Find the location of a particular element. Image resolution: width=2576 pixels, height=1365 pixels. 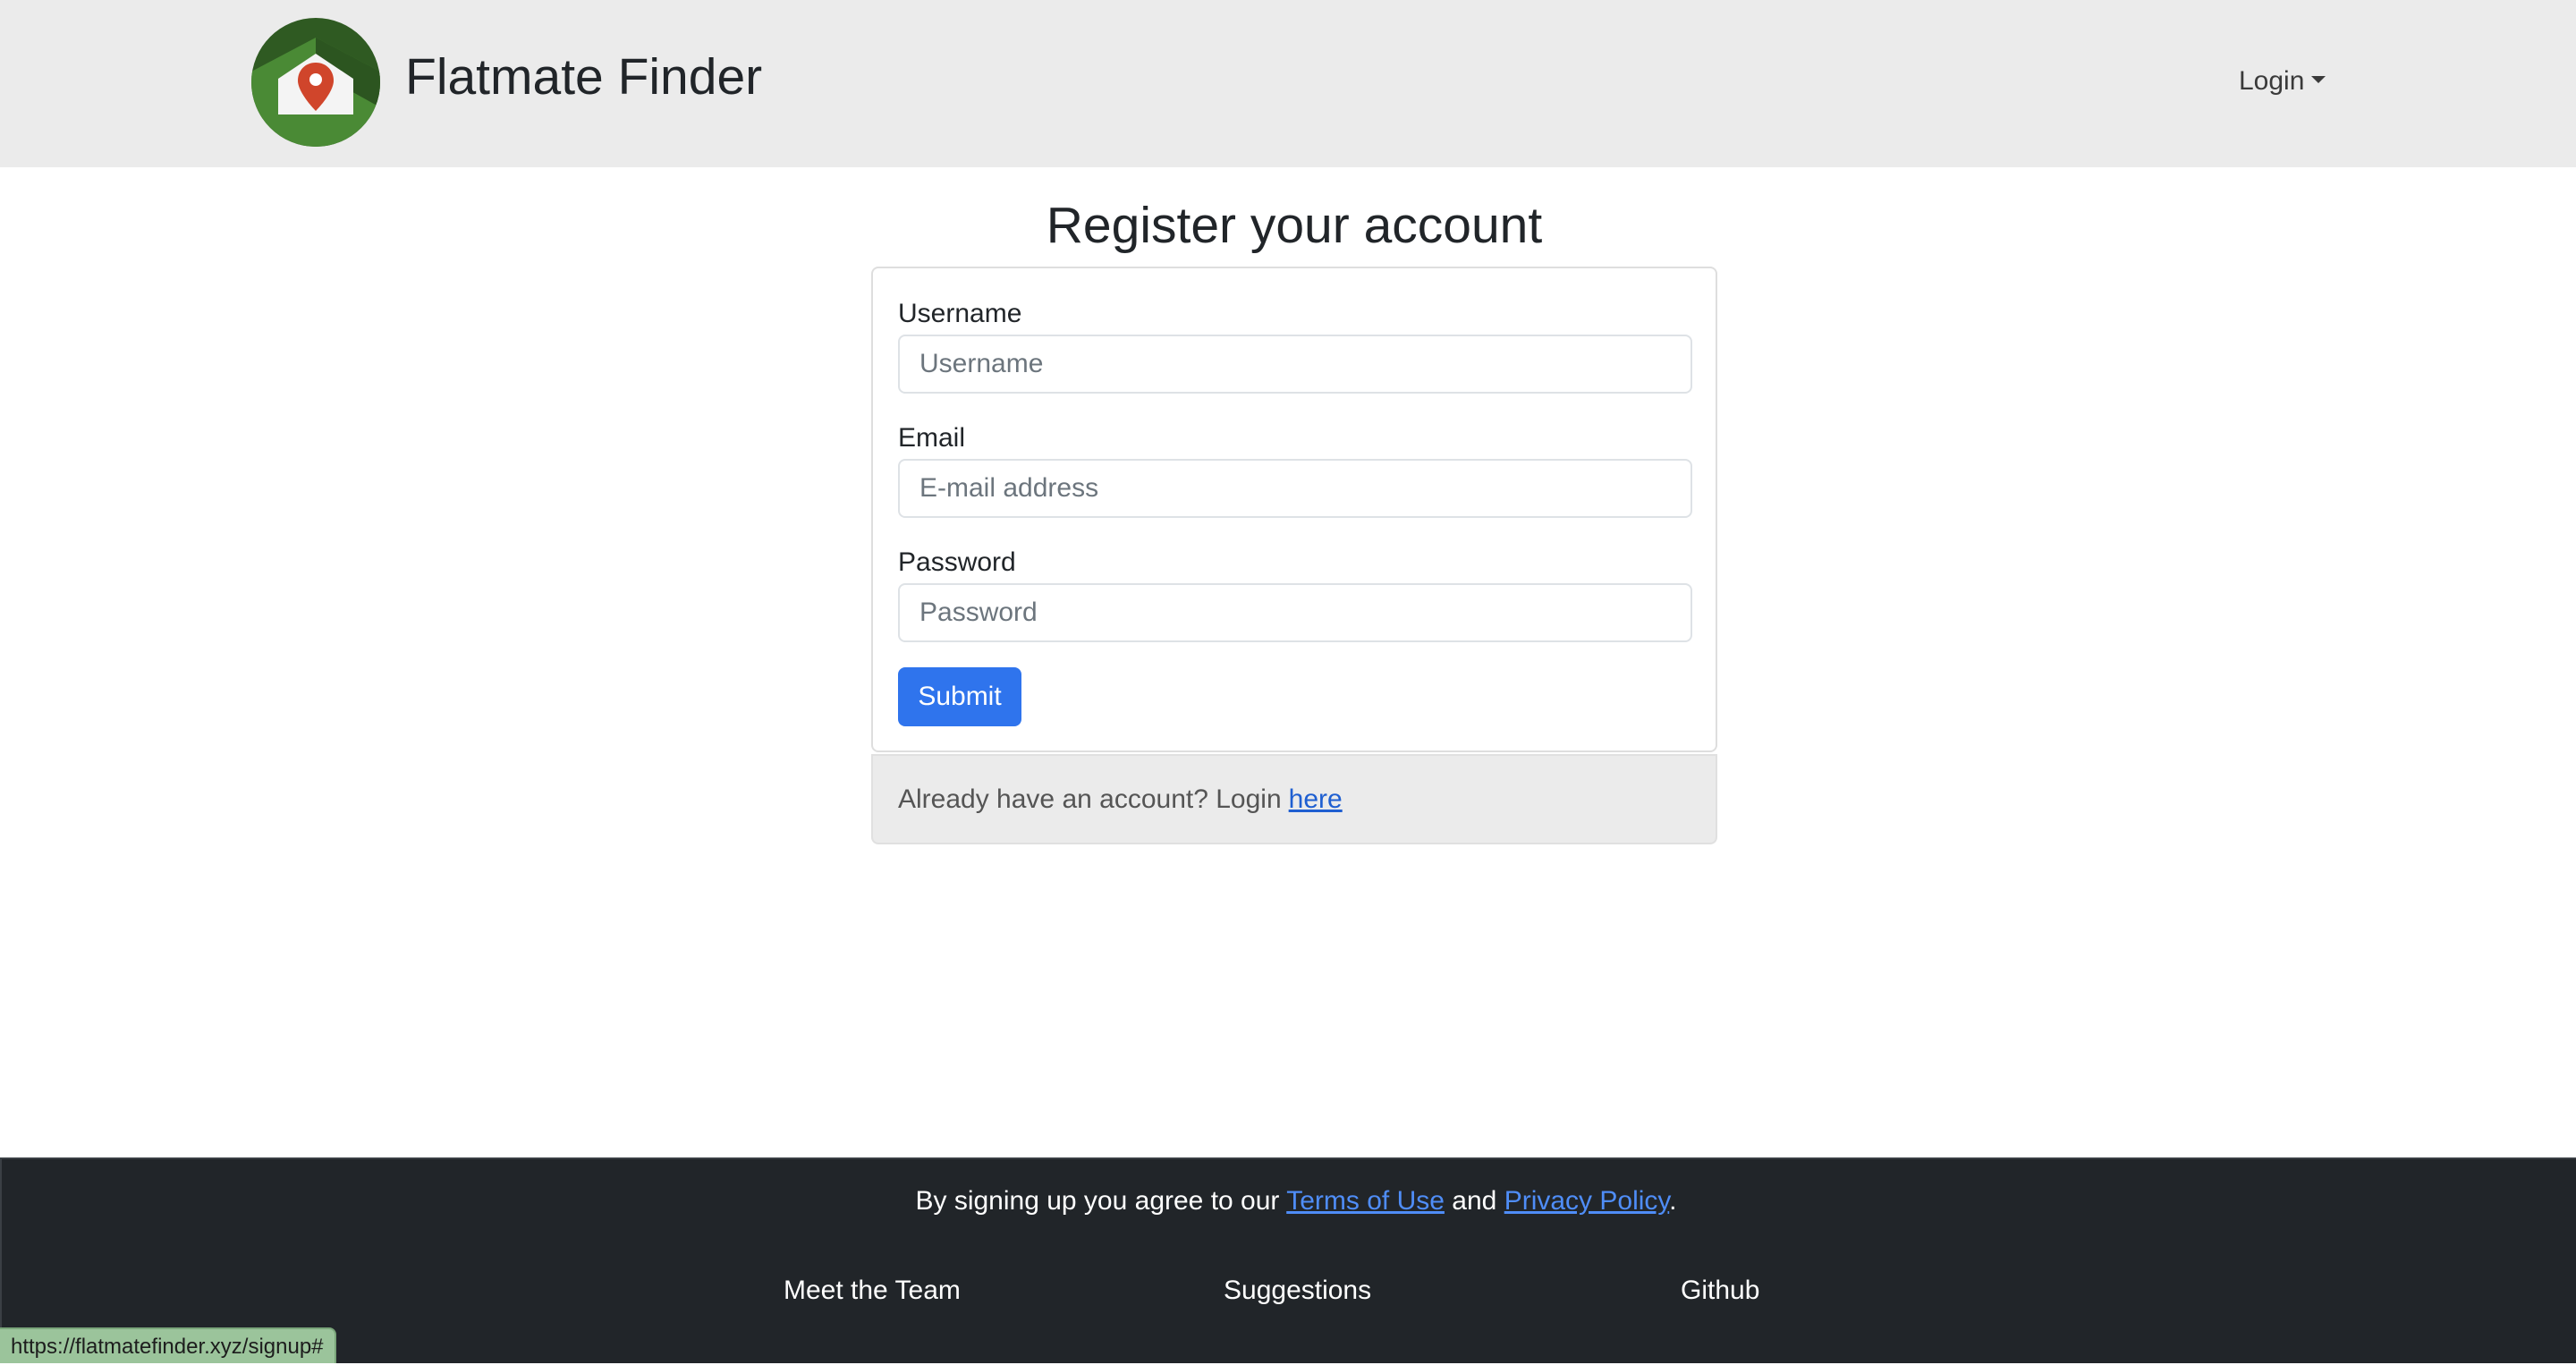

register-card: Username Email Password Submit is located at coordinates (1294, 509).